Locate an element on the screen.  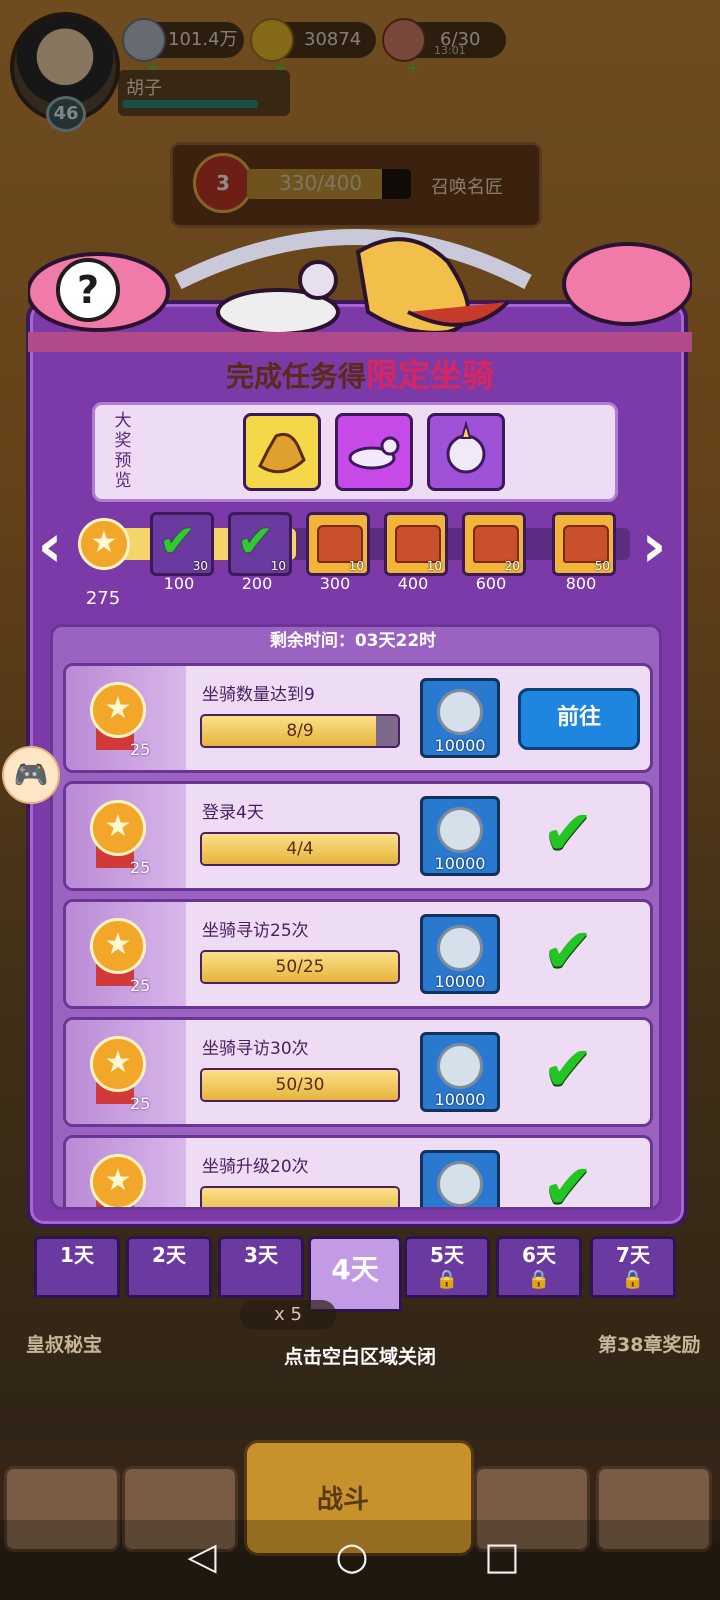
close-hint: 点击空白区域关闭 is located at coordinates (359, 1357).